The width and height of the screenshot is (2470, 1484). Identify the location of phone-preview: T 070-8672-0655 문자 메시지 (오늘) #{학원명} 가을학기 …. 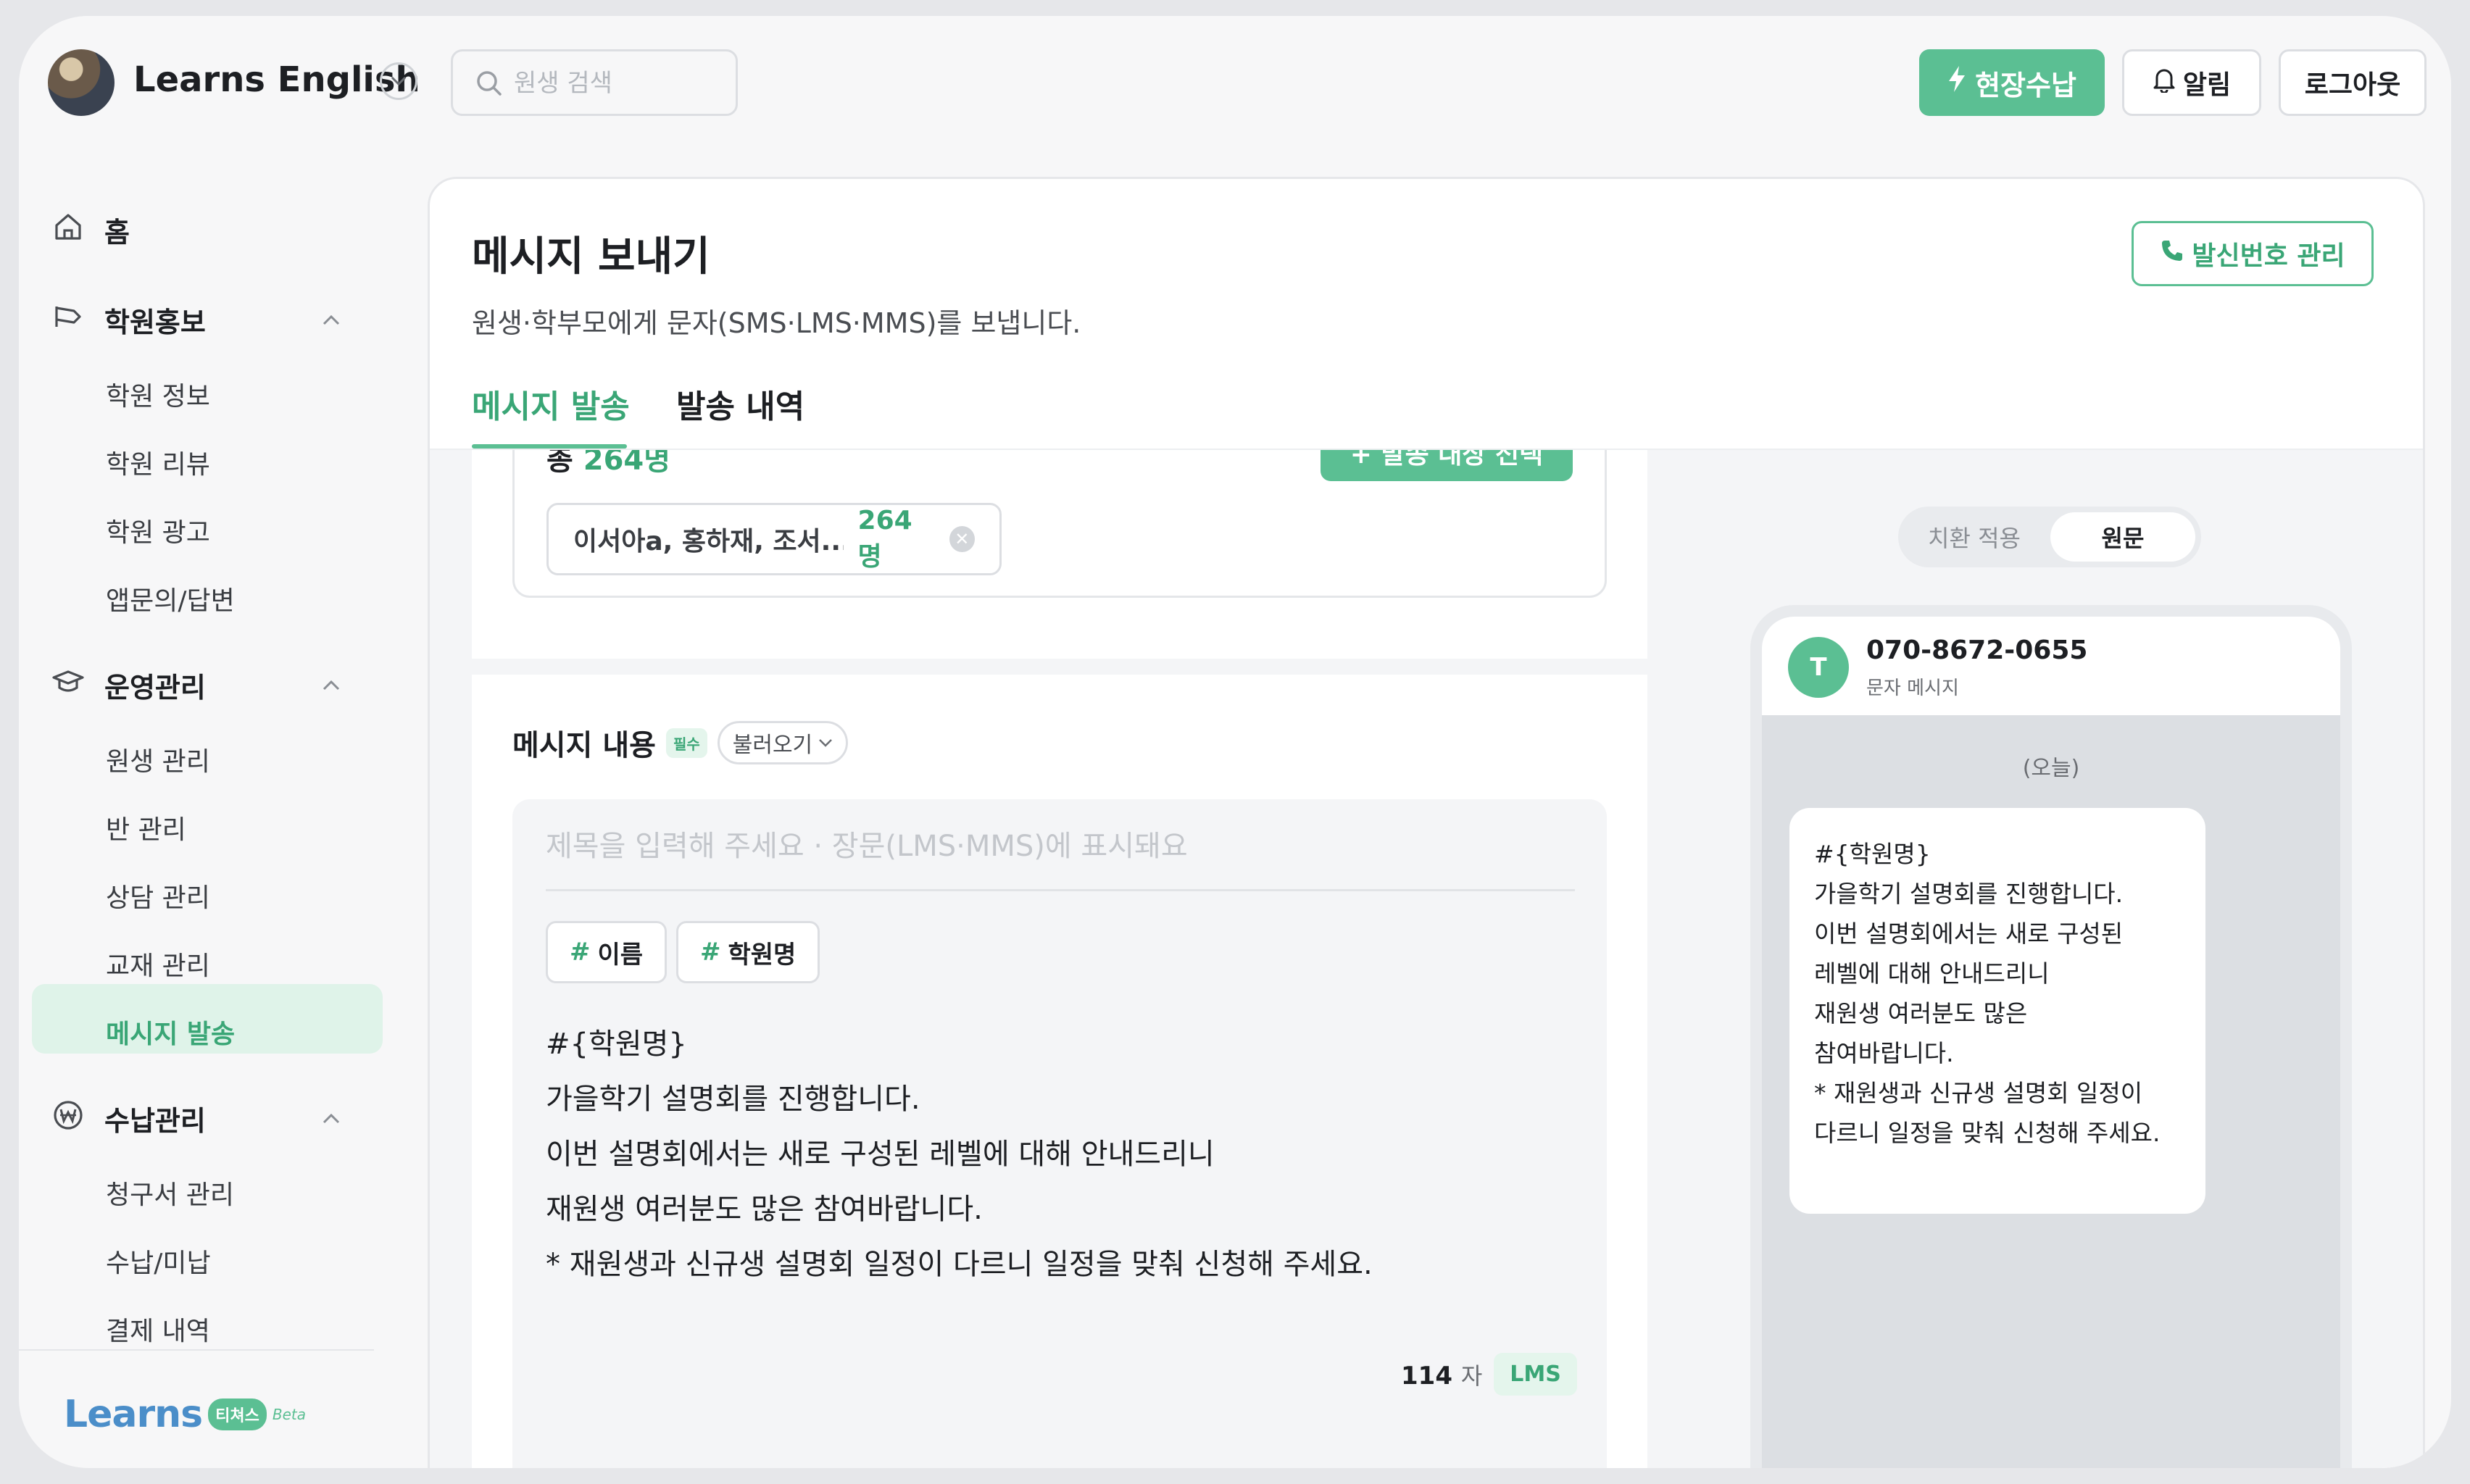
(2051, 1037).